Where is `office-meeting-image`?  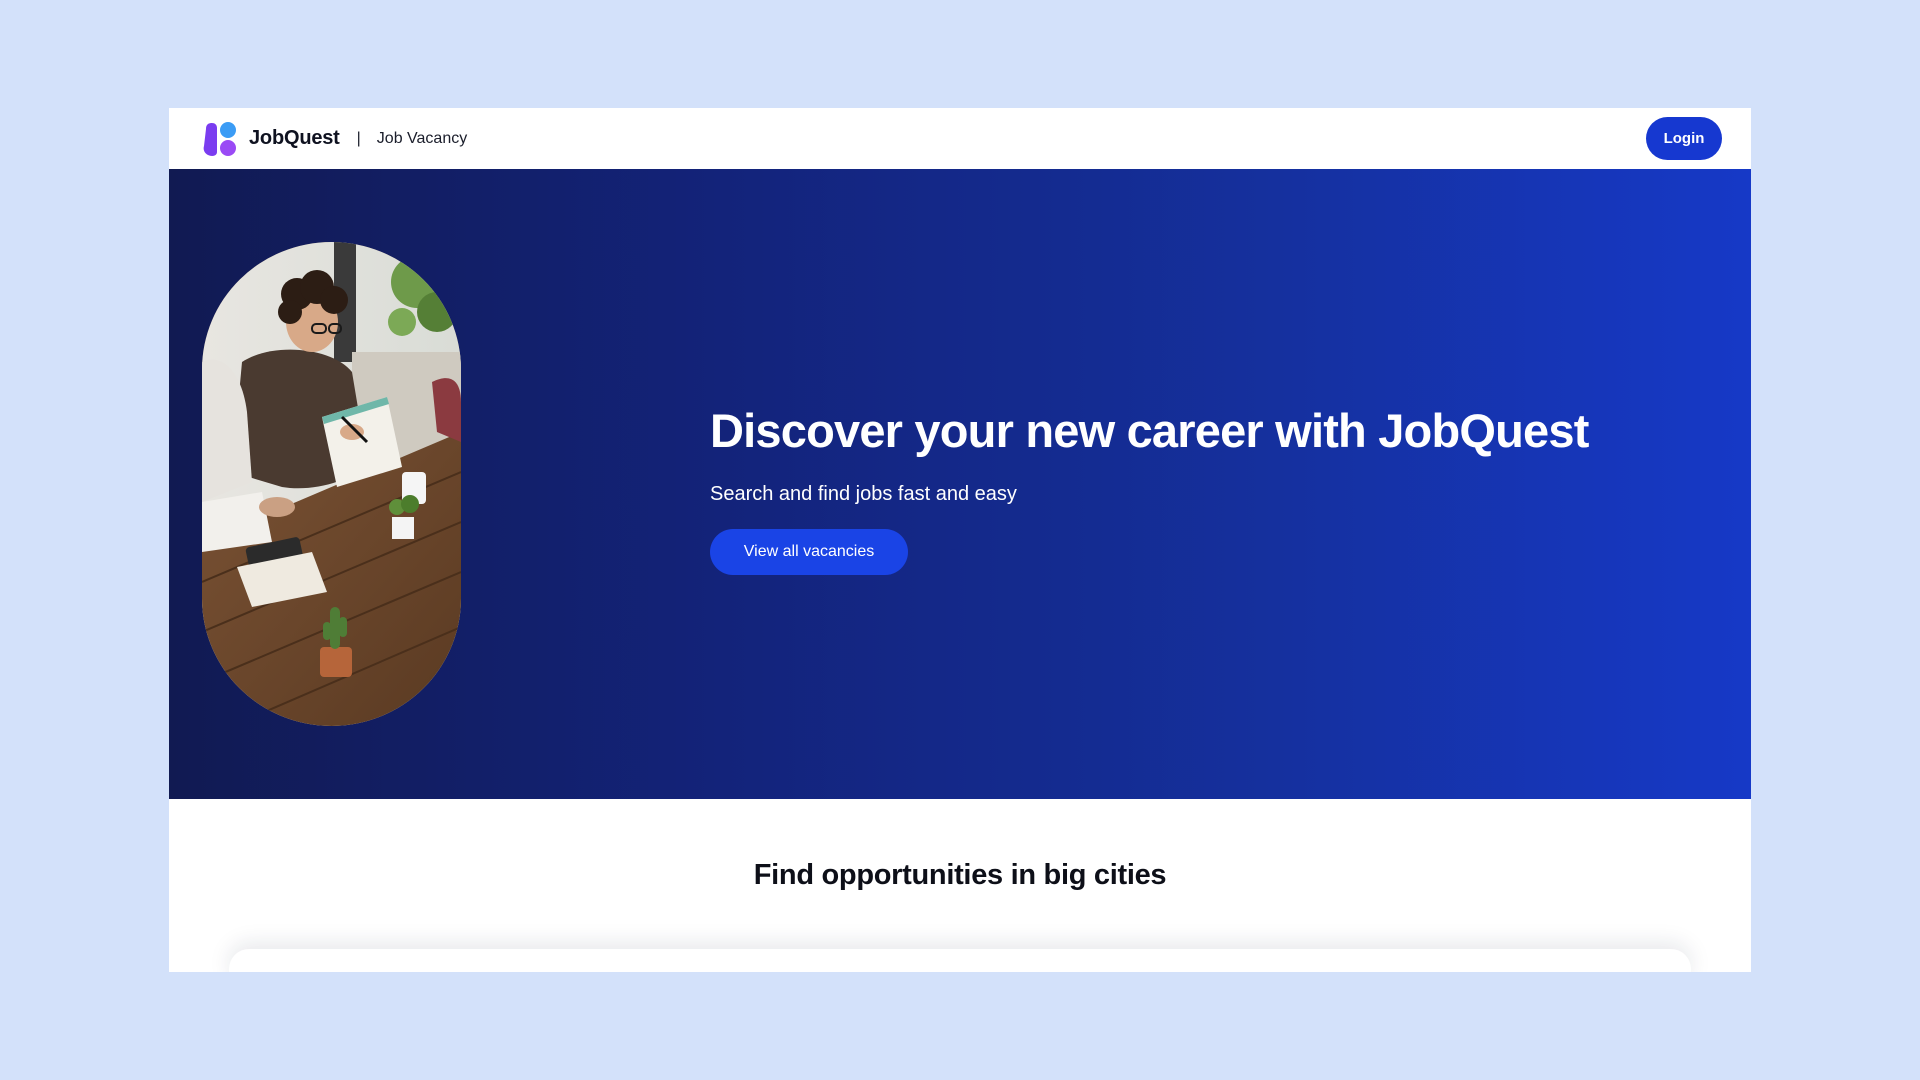 office-meeting-image is located at coordinates (331, 484).